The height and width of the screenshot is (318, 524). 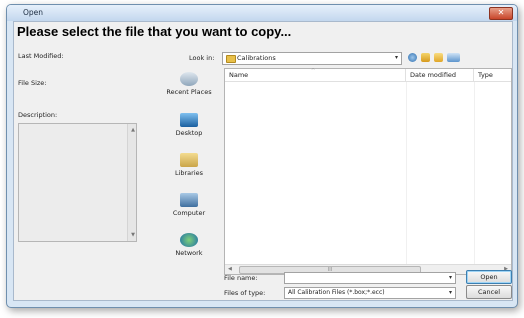 I want to click on close-icon: ✕, so click(x=501, y=12).